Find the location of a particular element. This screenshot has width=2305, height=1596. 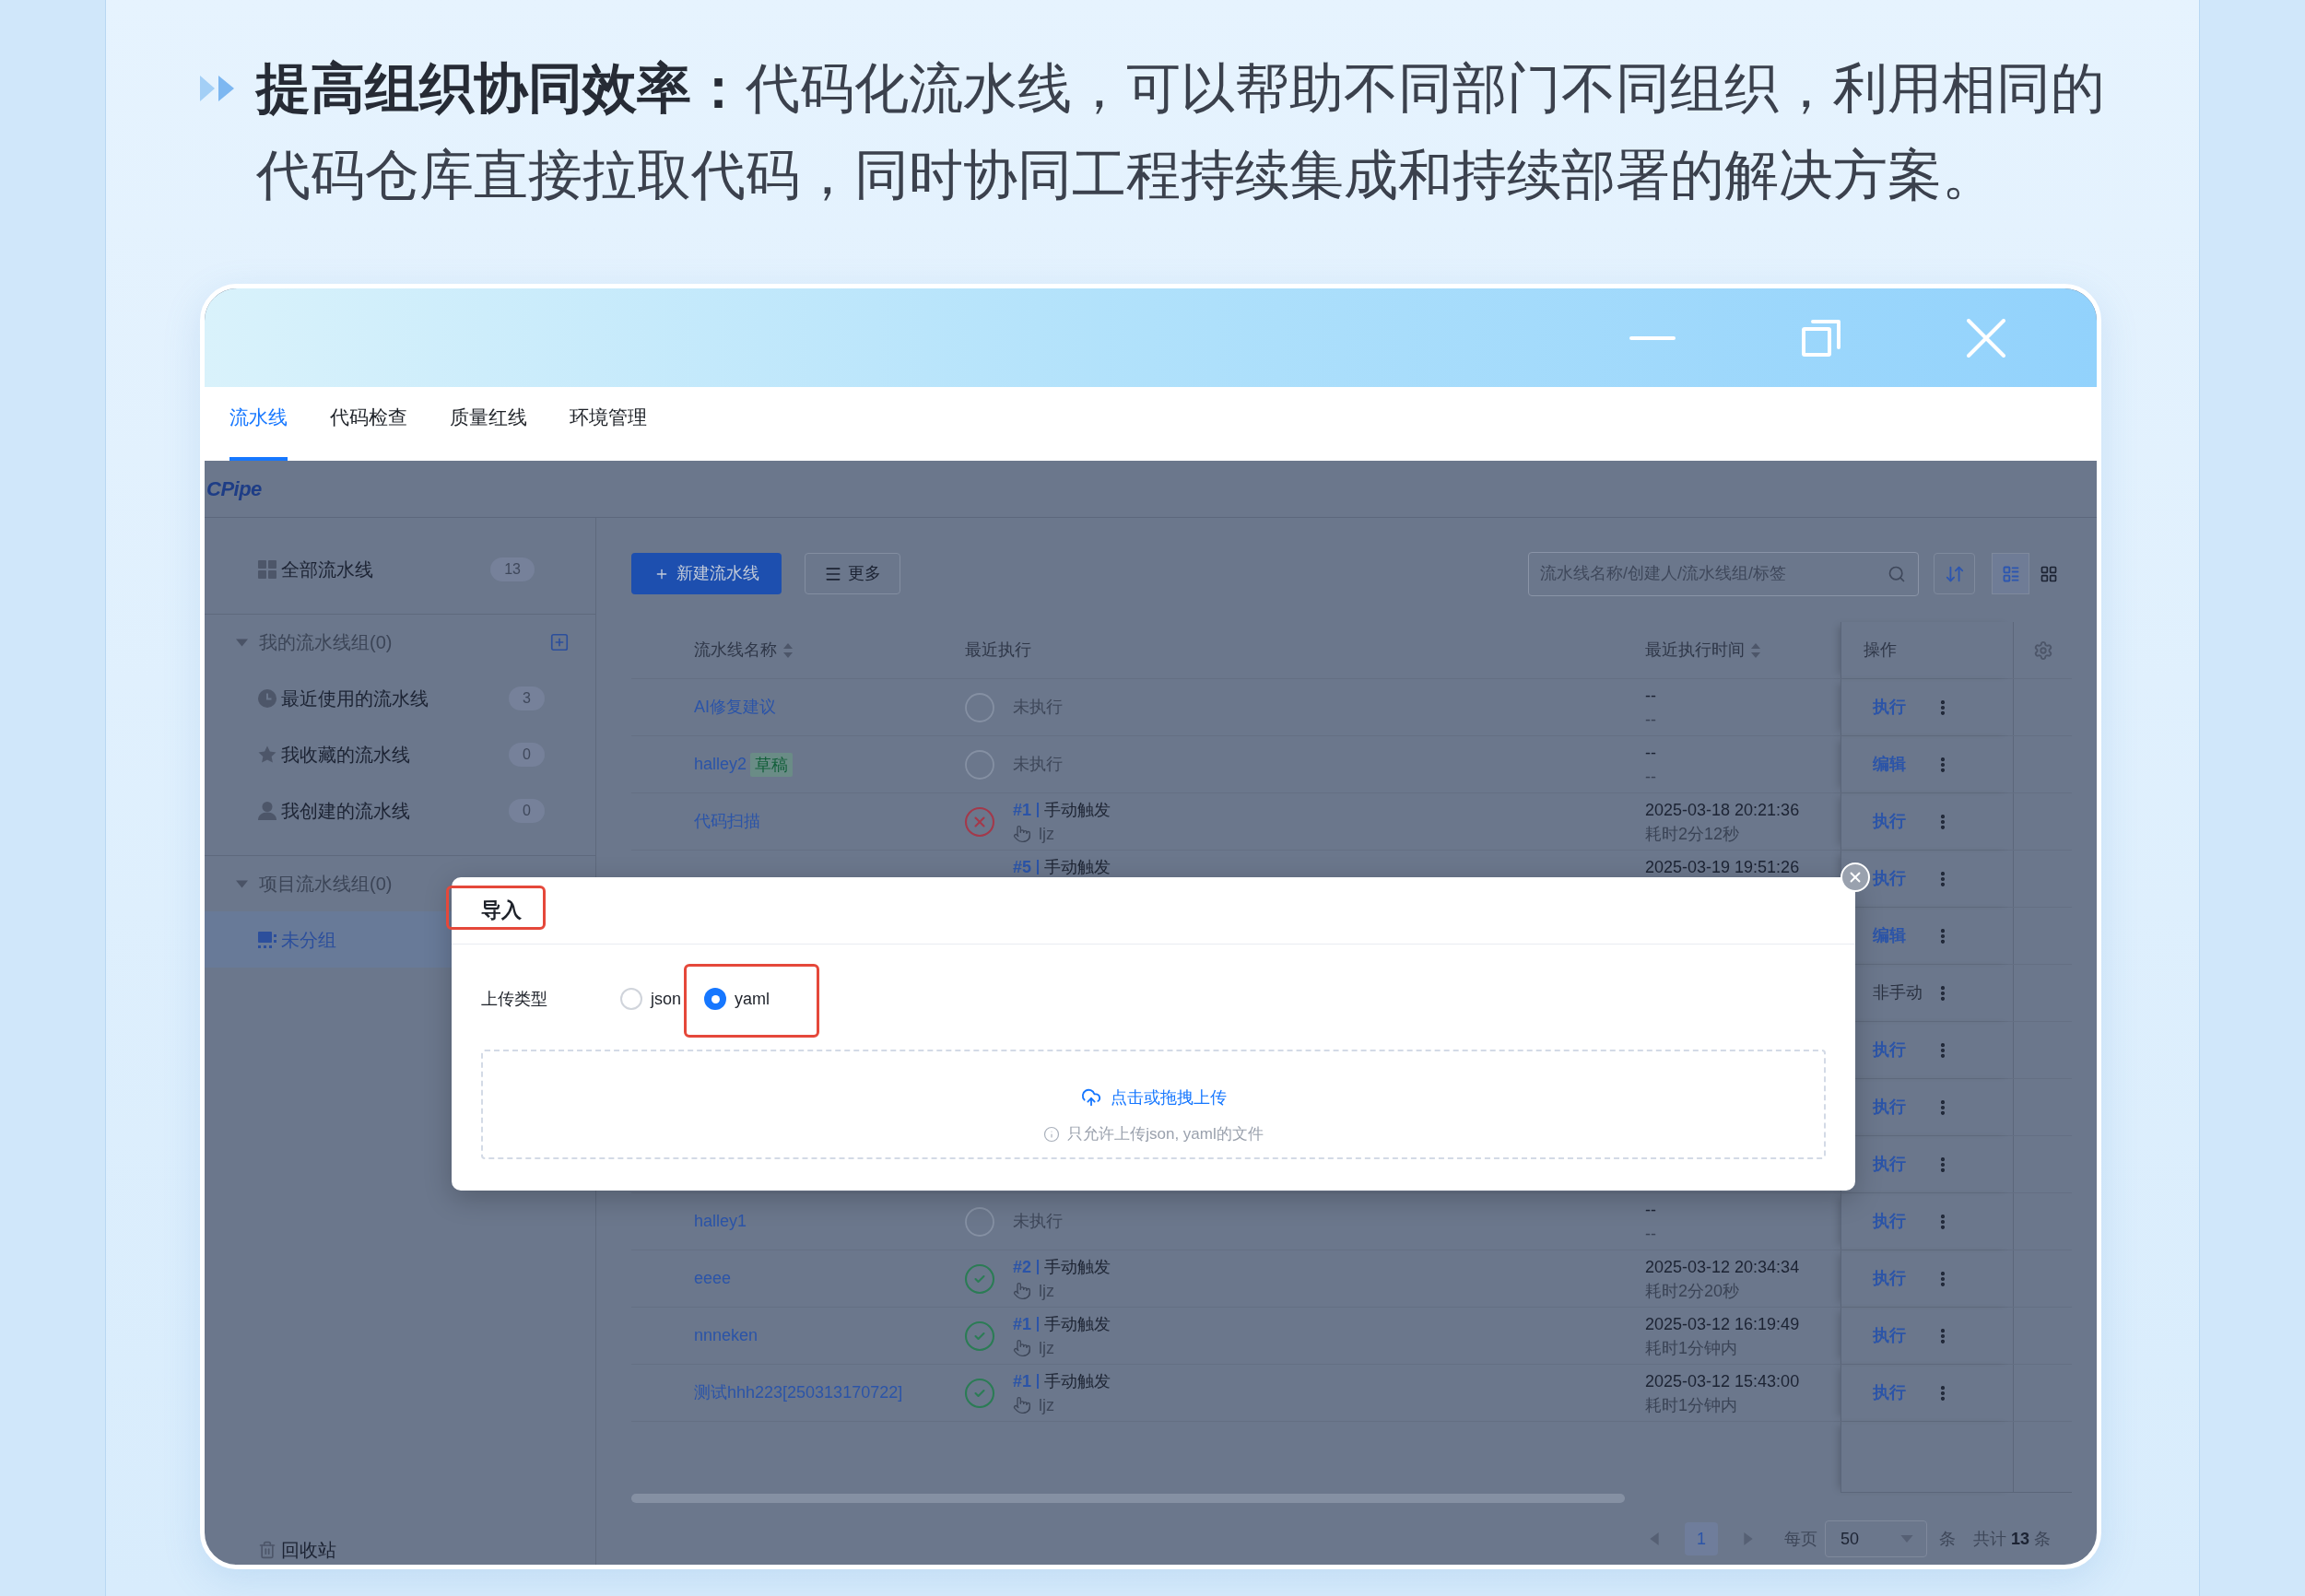

tab: 流水线 is located at coordinates (258, 424).